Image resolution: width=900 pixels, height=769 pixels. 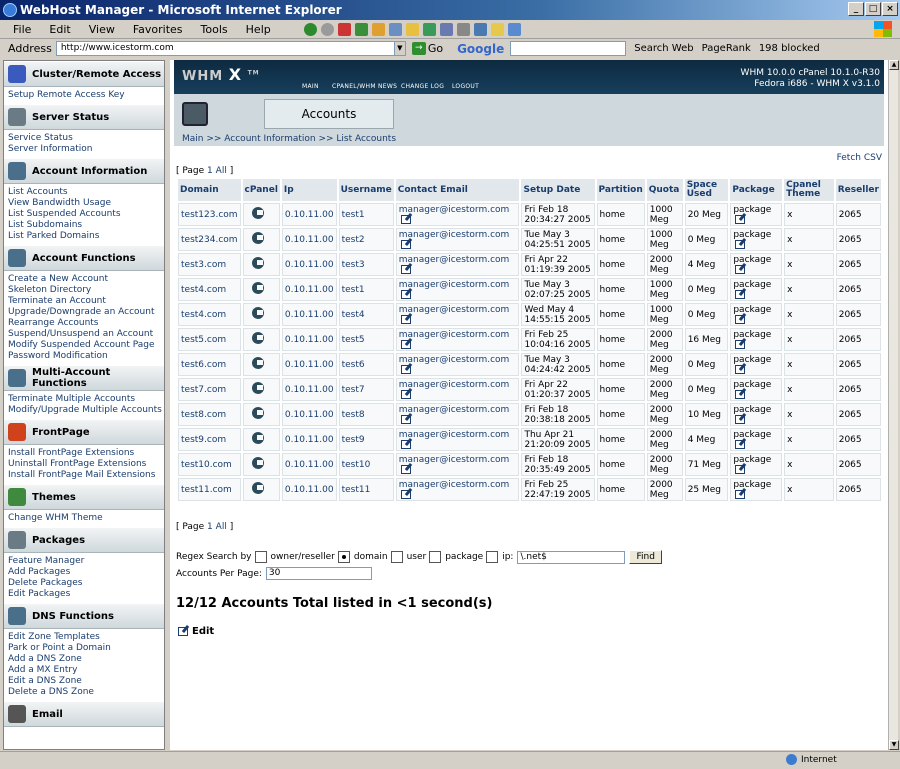 I want to click on popup-blocked-label: 198 blocked, so click(x=789, y=48).